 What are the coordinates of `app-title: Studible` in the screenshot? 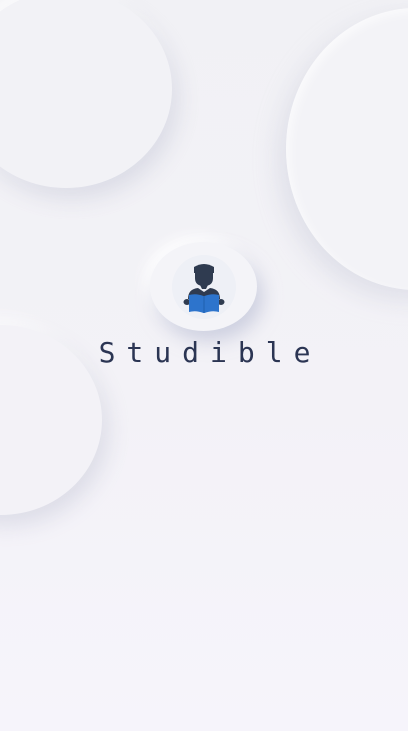 It's located at (210, 352).